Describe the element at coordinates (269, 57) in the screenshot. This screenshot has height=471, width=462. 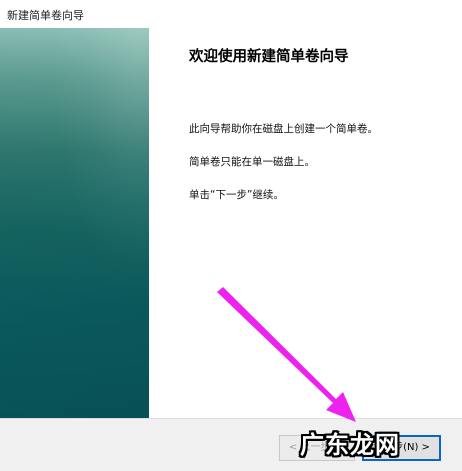
I see `page-heading: 欢迎使用新建简单卷向导` at that location.